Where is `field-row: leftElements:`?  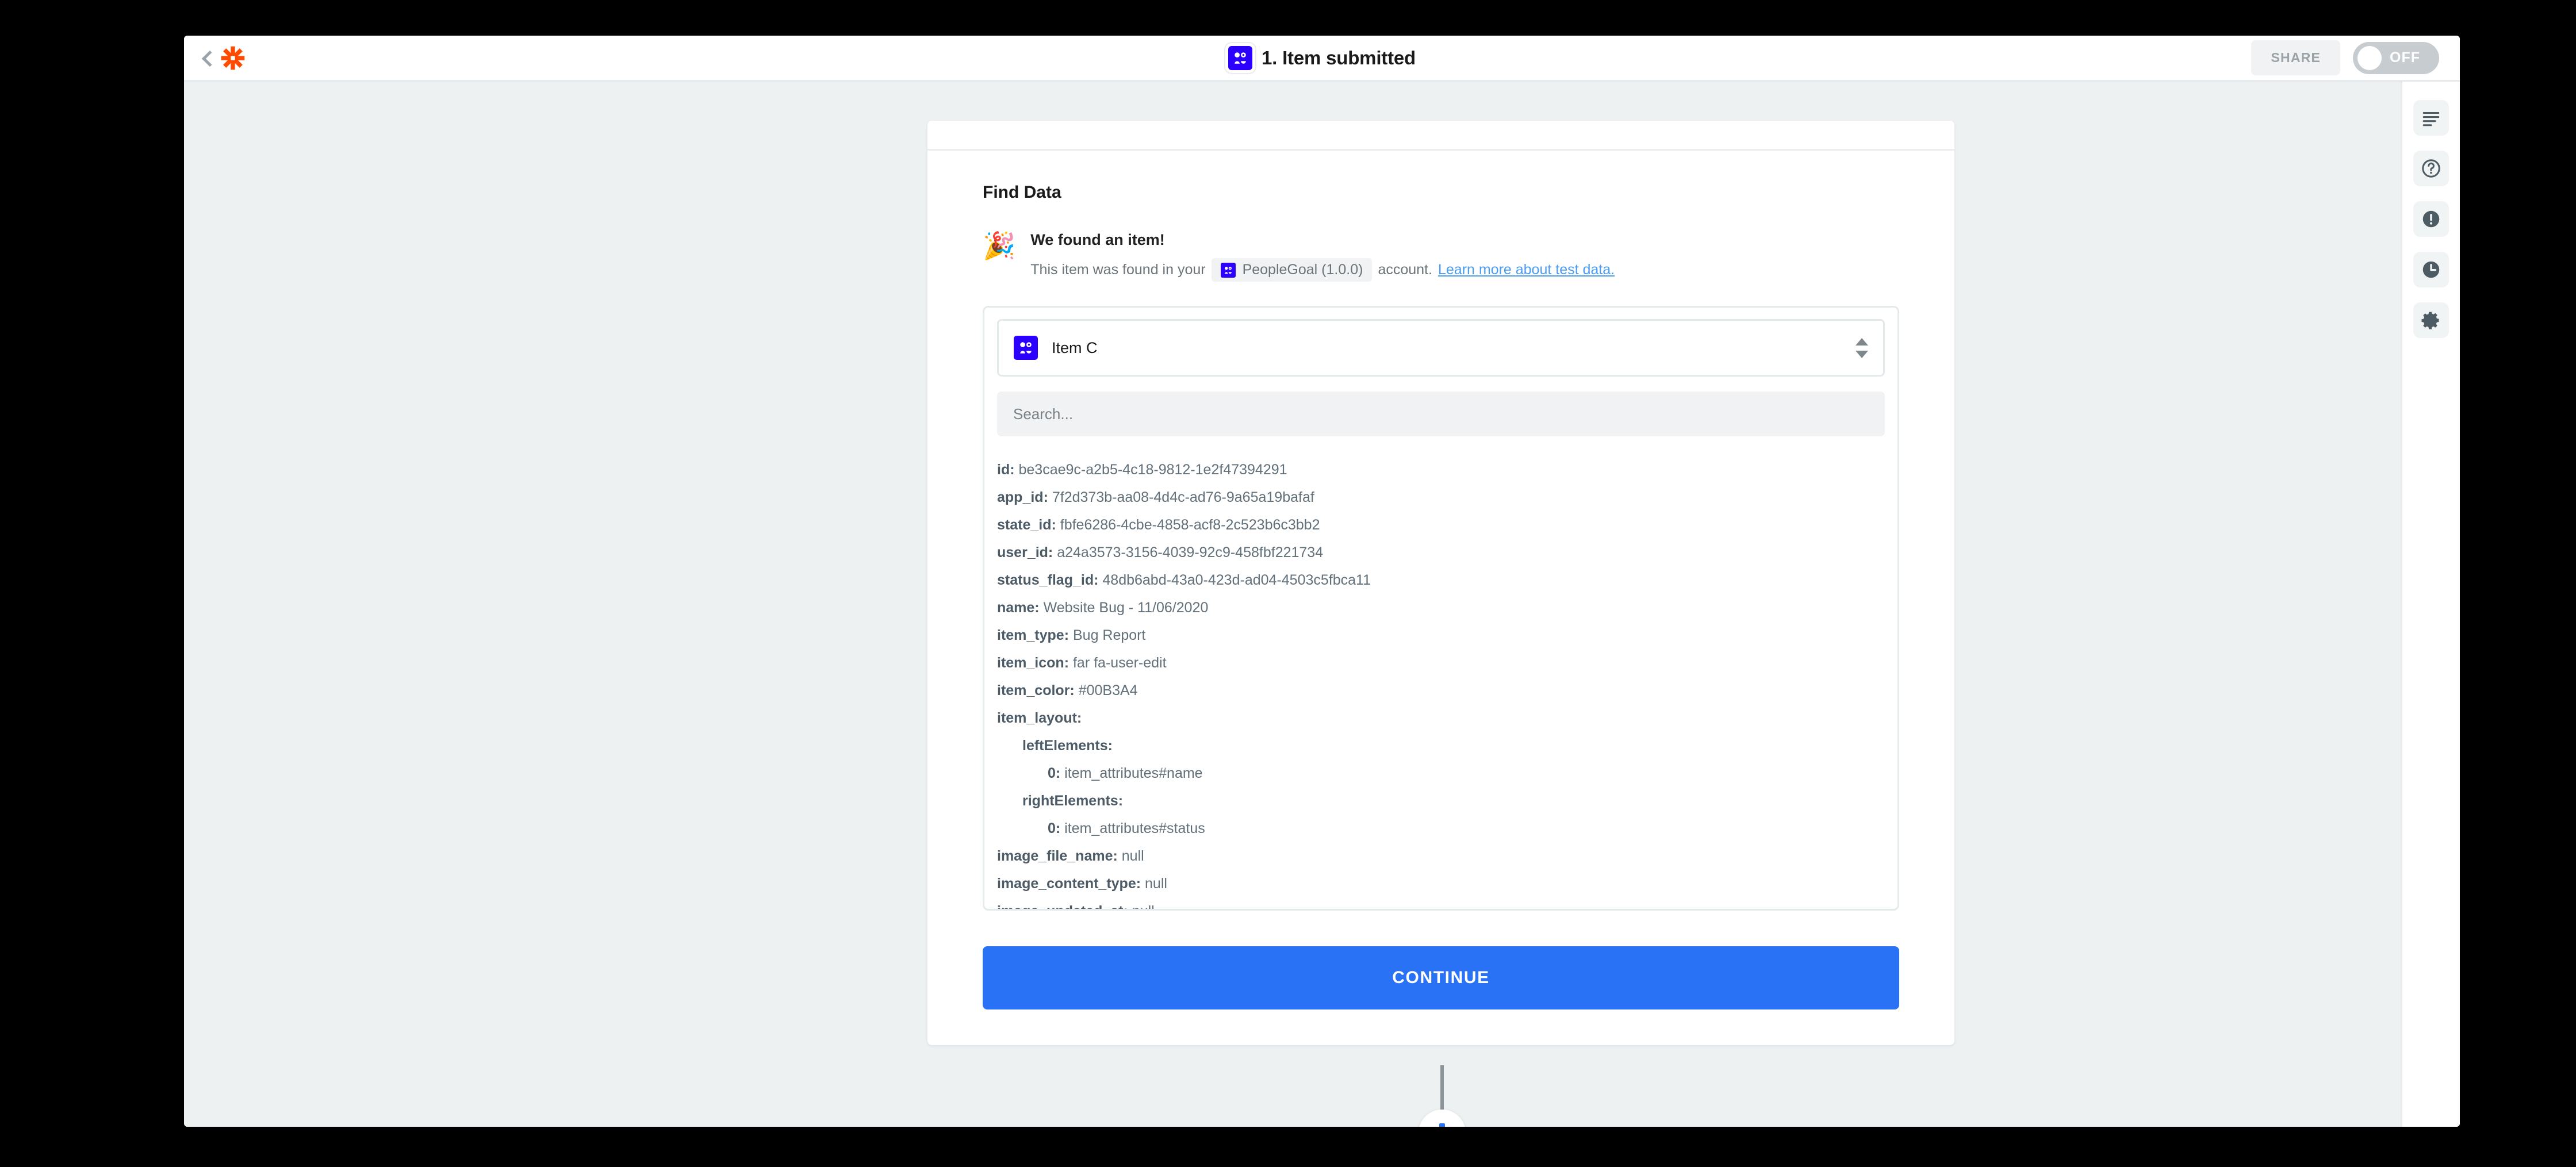
field-row: leftElements: is located at coordinates (1441, 745).